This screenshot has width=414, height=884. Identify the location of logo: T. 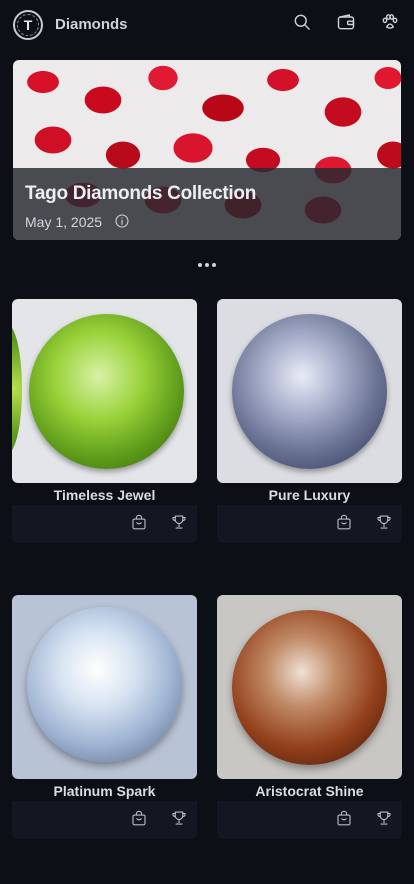
(28, 25).